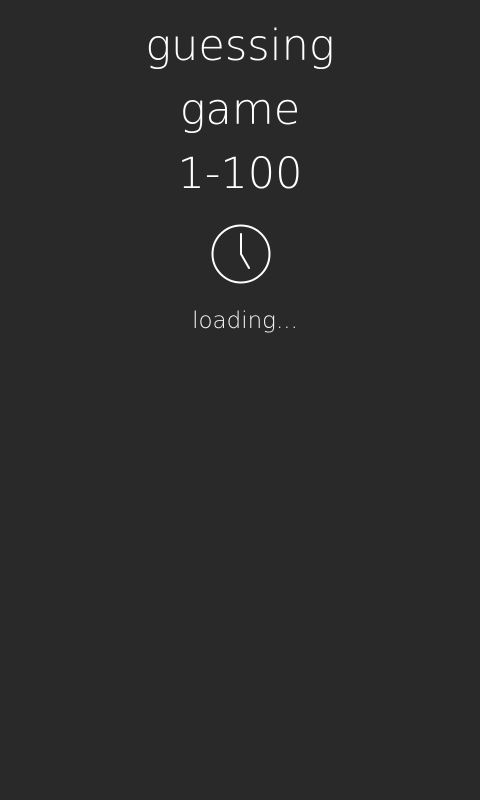  I want to click on title-line-2: game, so click(240, 110).